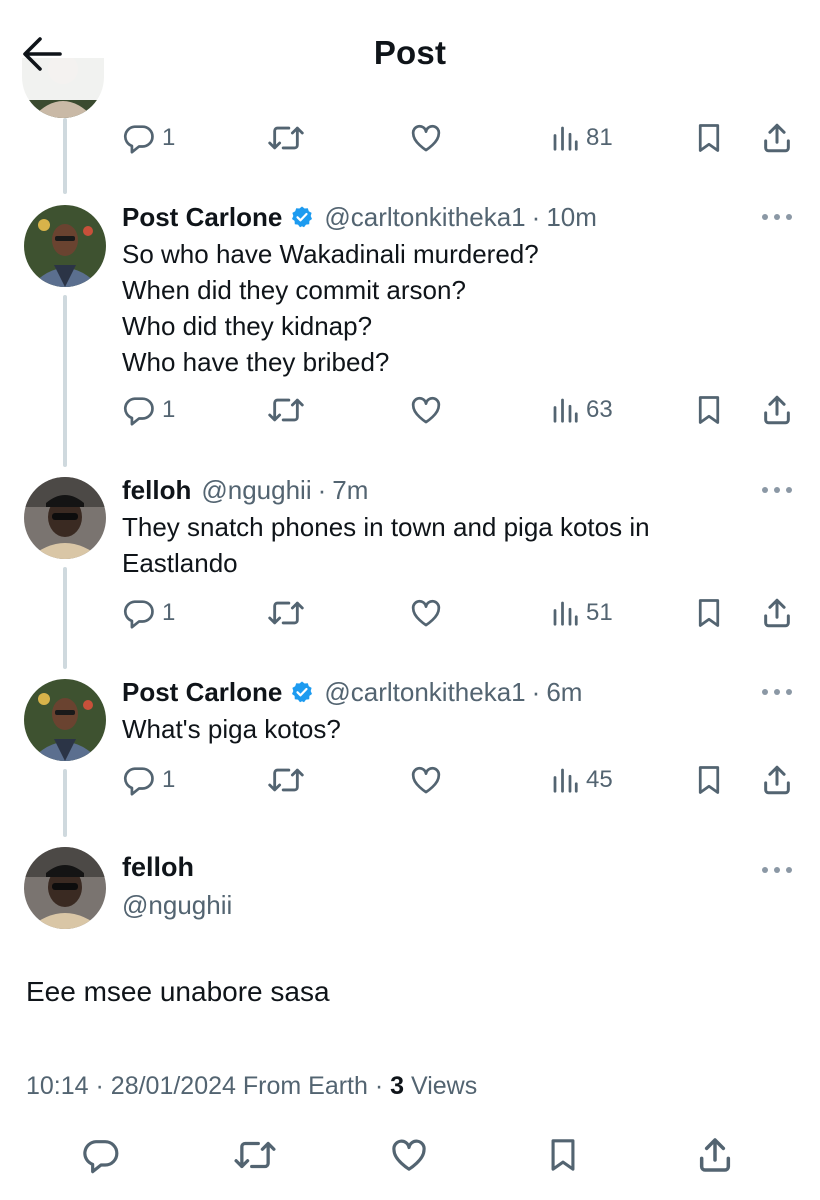  What do you see at coordinates (231, 729) in the screenshot?
I see `text-line: What's piga kotos?` at bounding box center [231, 729].